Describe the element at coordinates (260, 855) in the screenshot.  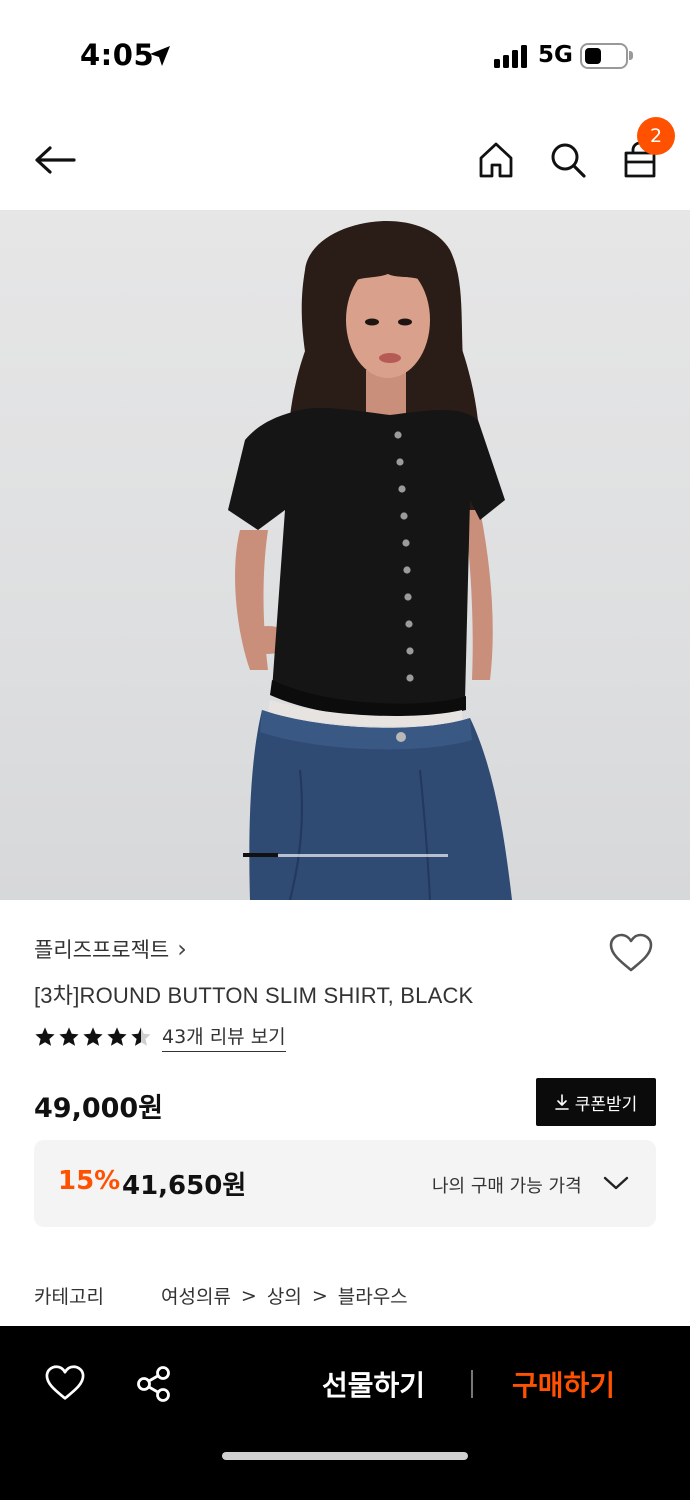
I see `carousel-progress-thumb` at that location.